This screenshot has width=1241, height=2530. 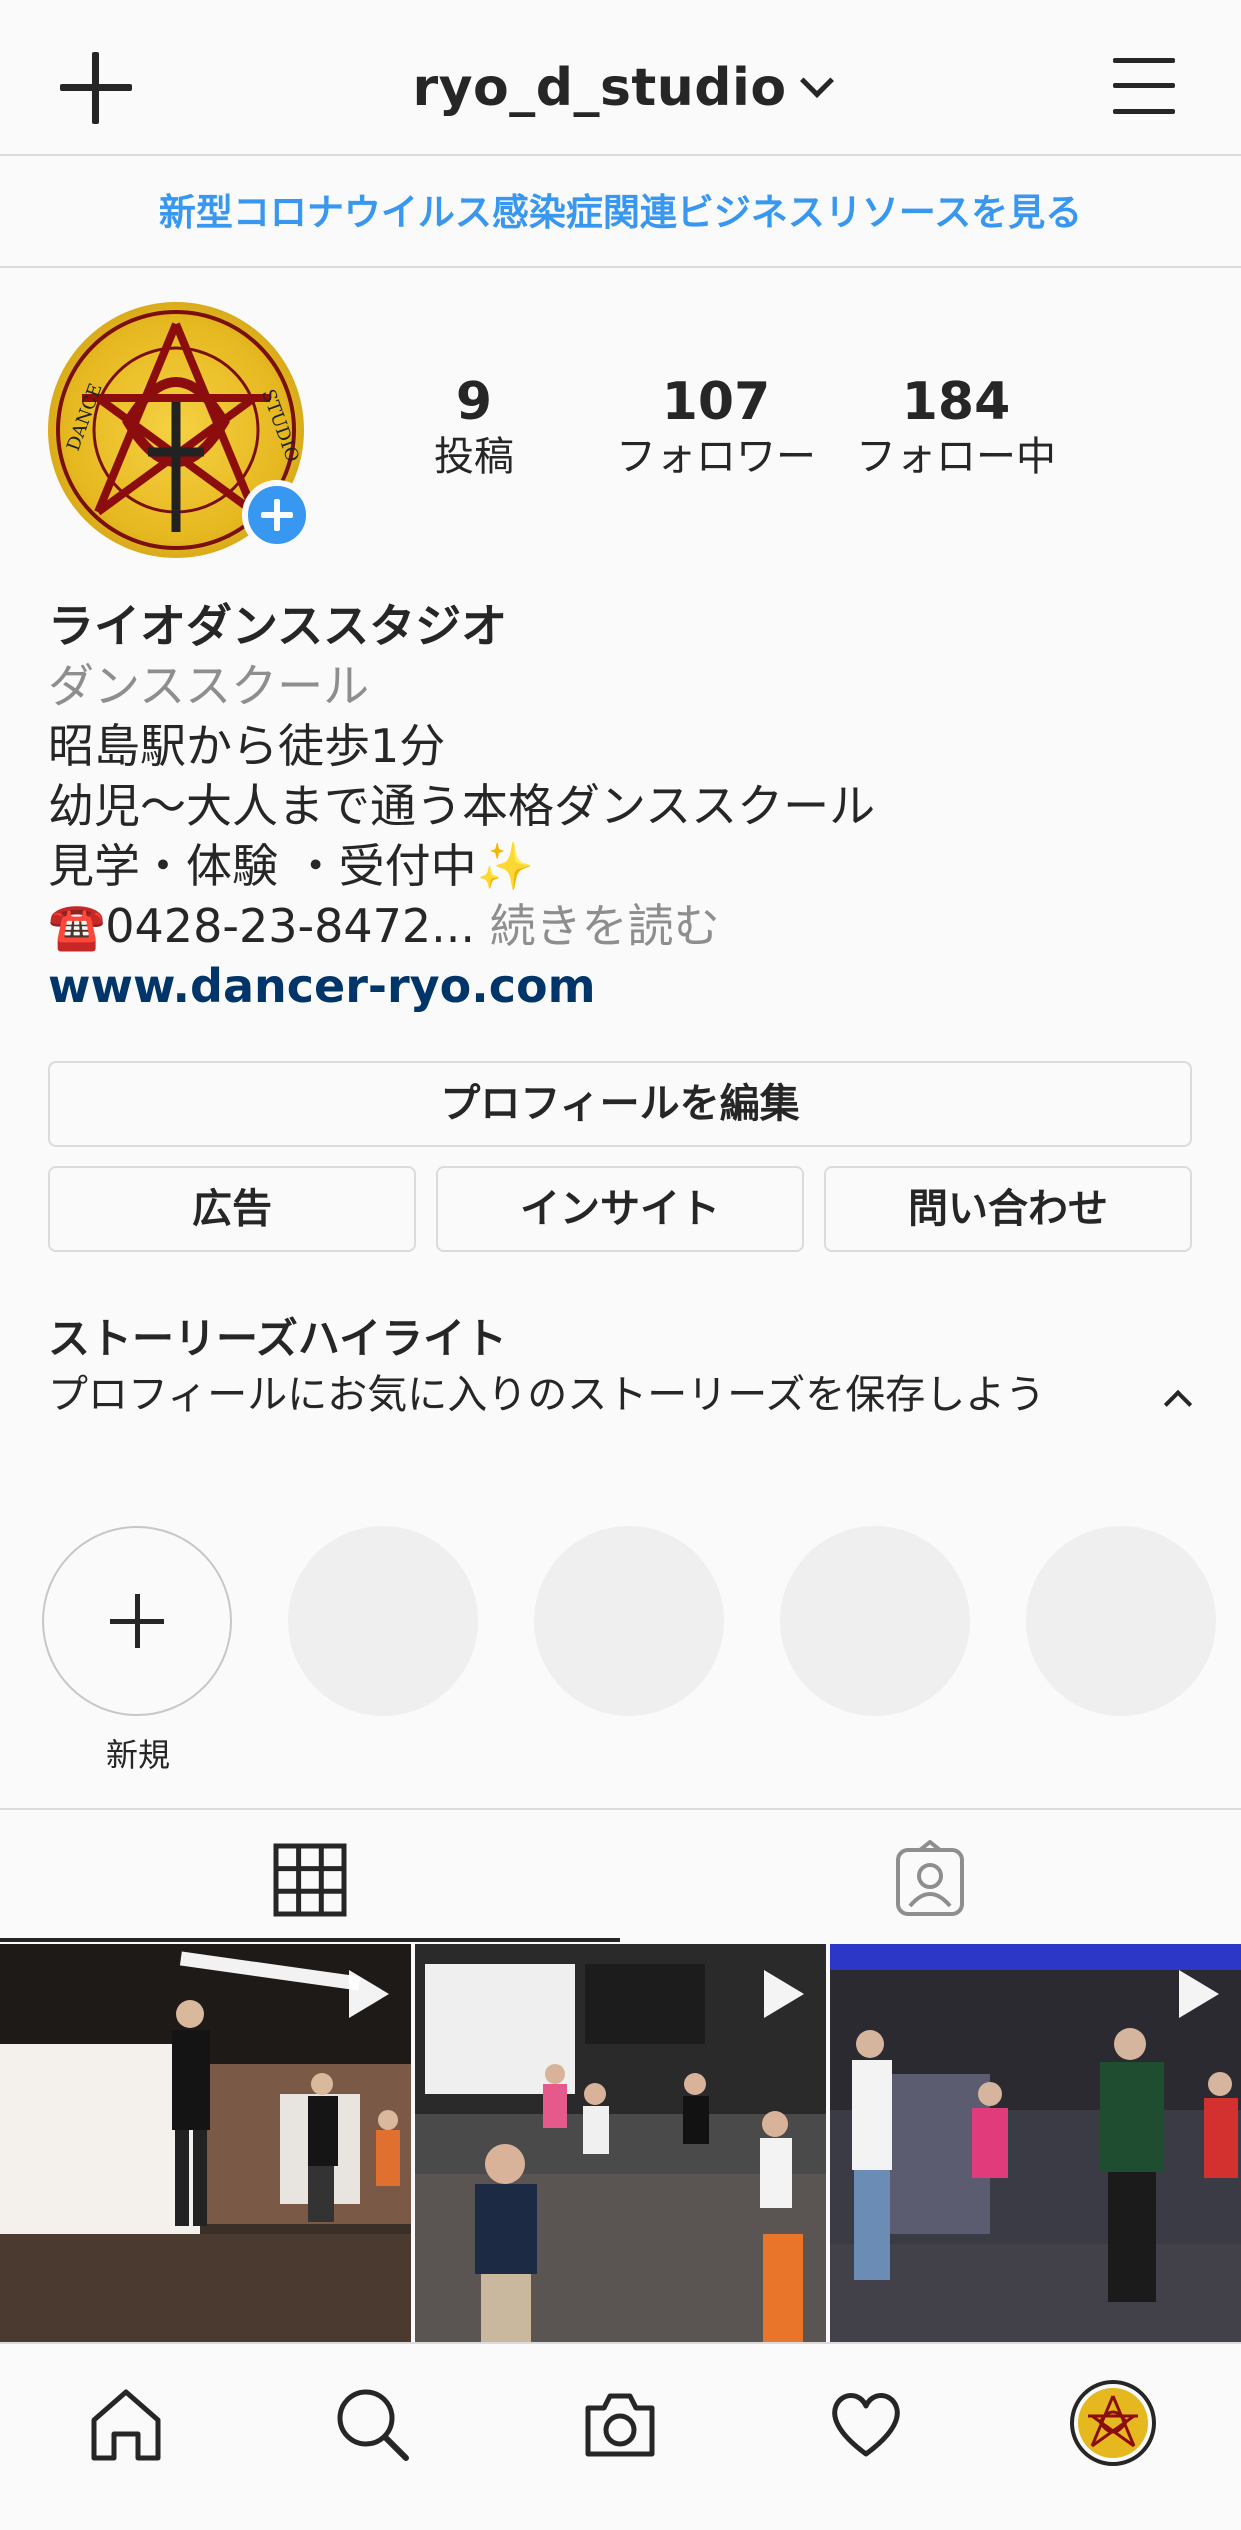 I want to click on posts-label: 投稿, so click(x=474, y=457).